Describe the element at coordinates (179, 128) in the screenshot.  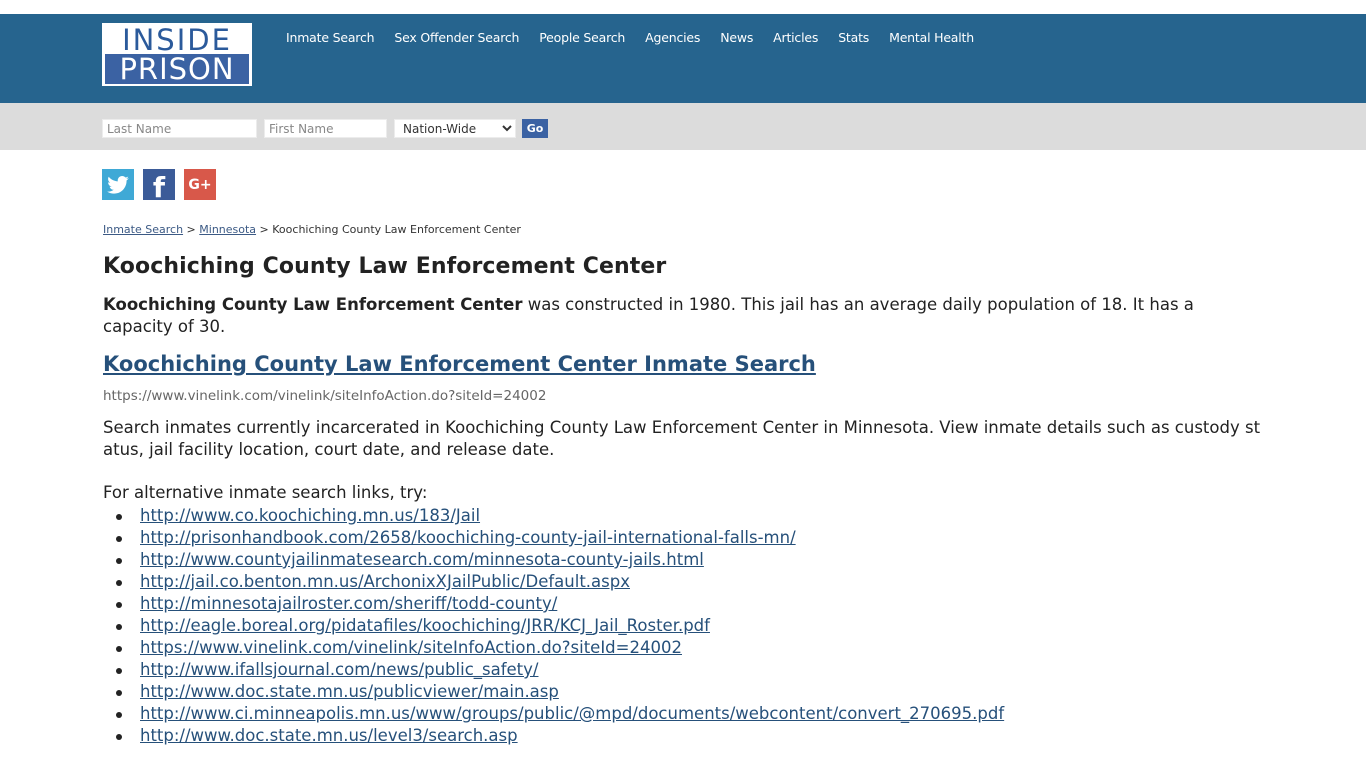
I see `last-name-input` at that location.